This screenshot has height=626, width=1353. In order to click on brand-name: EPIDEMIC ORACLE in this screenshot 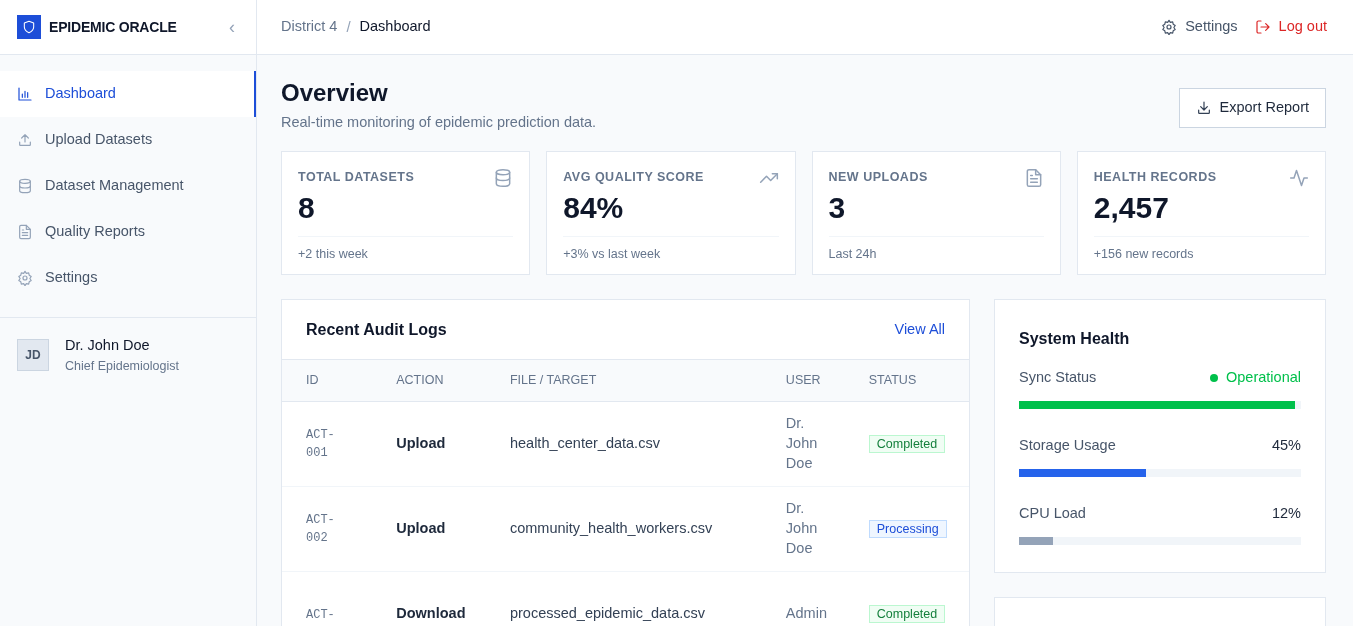, I will do `click(113, 27)`.